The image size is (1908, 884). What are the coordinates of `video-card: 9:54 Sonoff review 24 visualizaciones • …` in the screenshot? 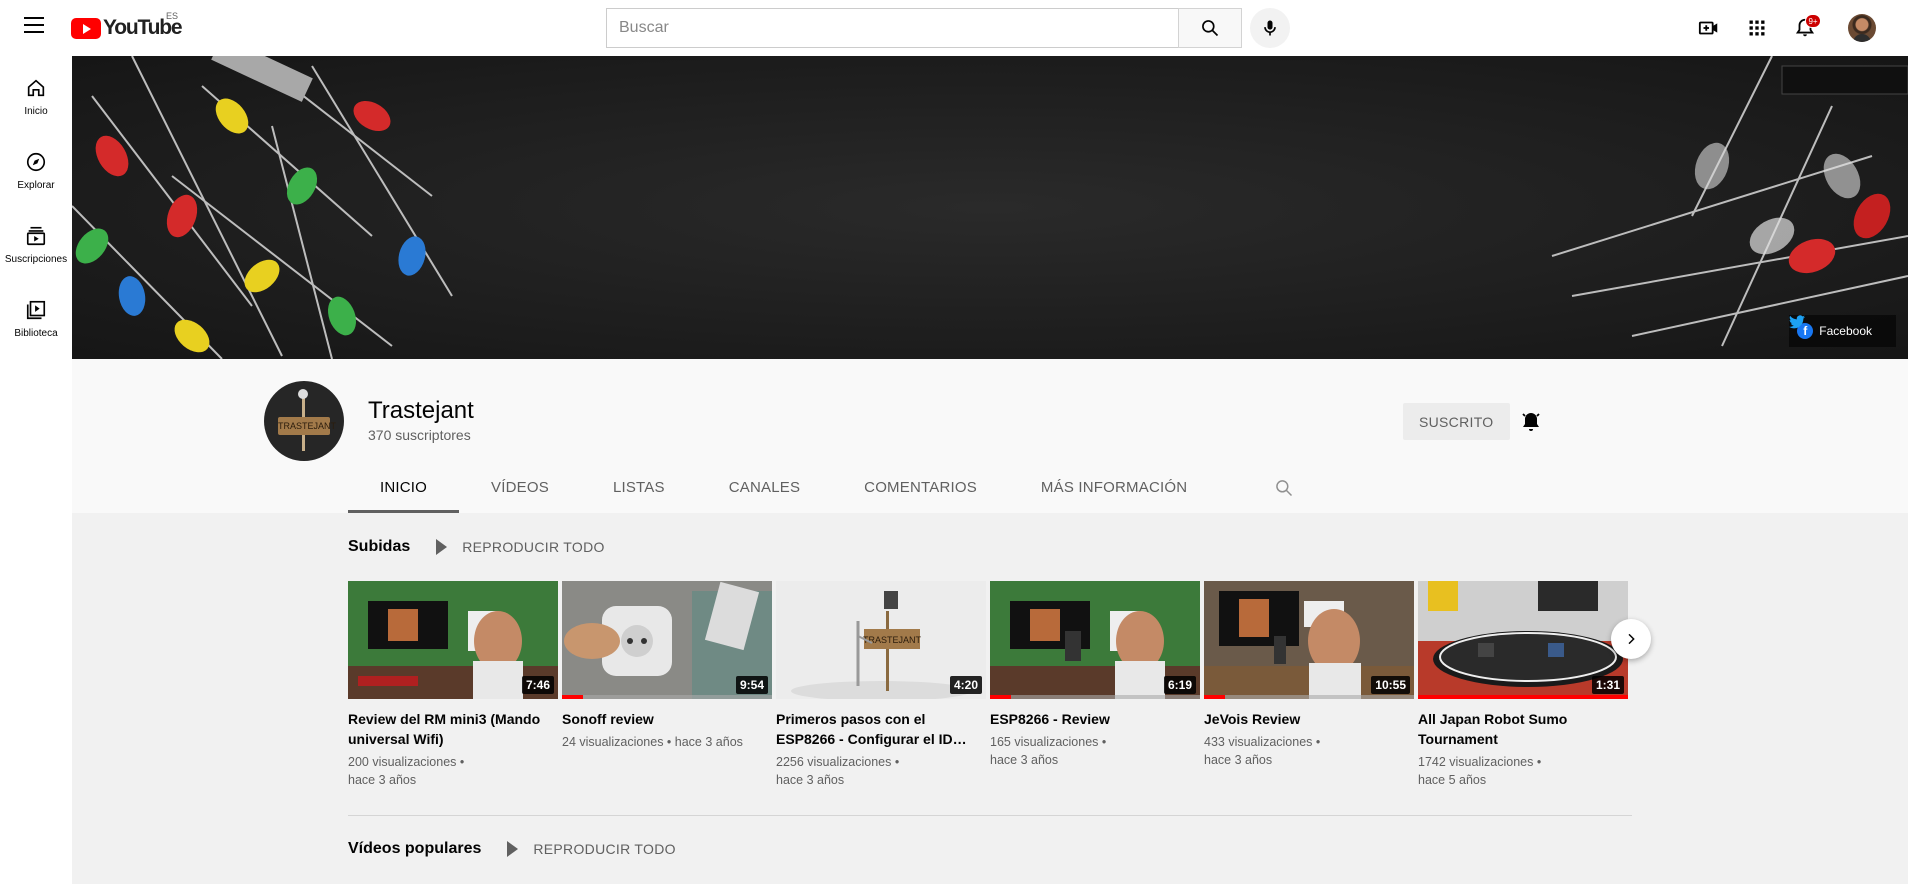 It's located at (667, 666).